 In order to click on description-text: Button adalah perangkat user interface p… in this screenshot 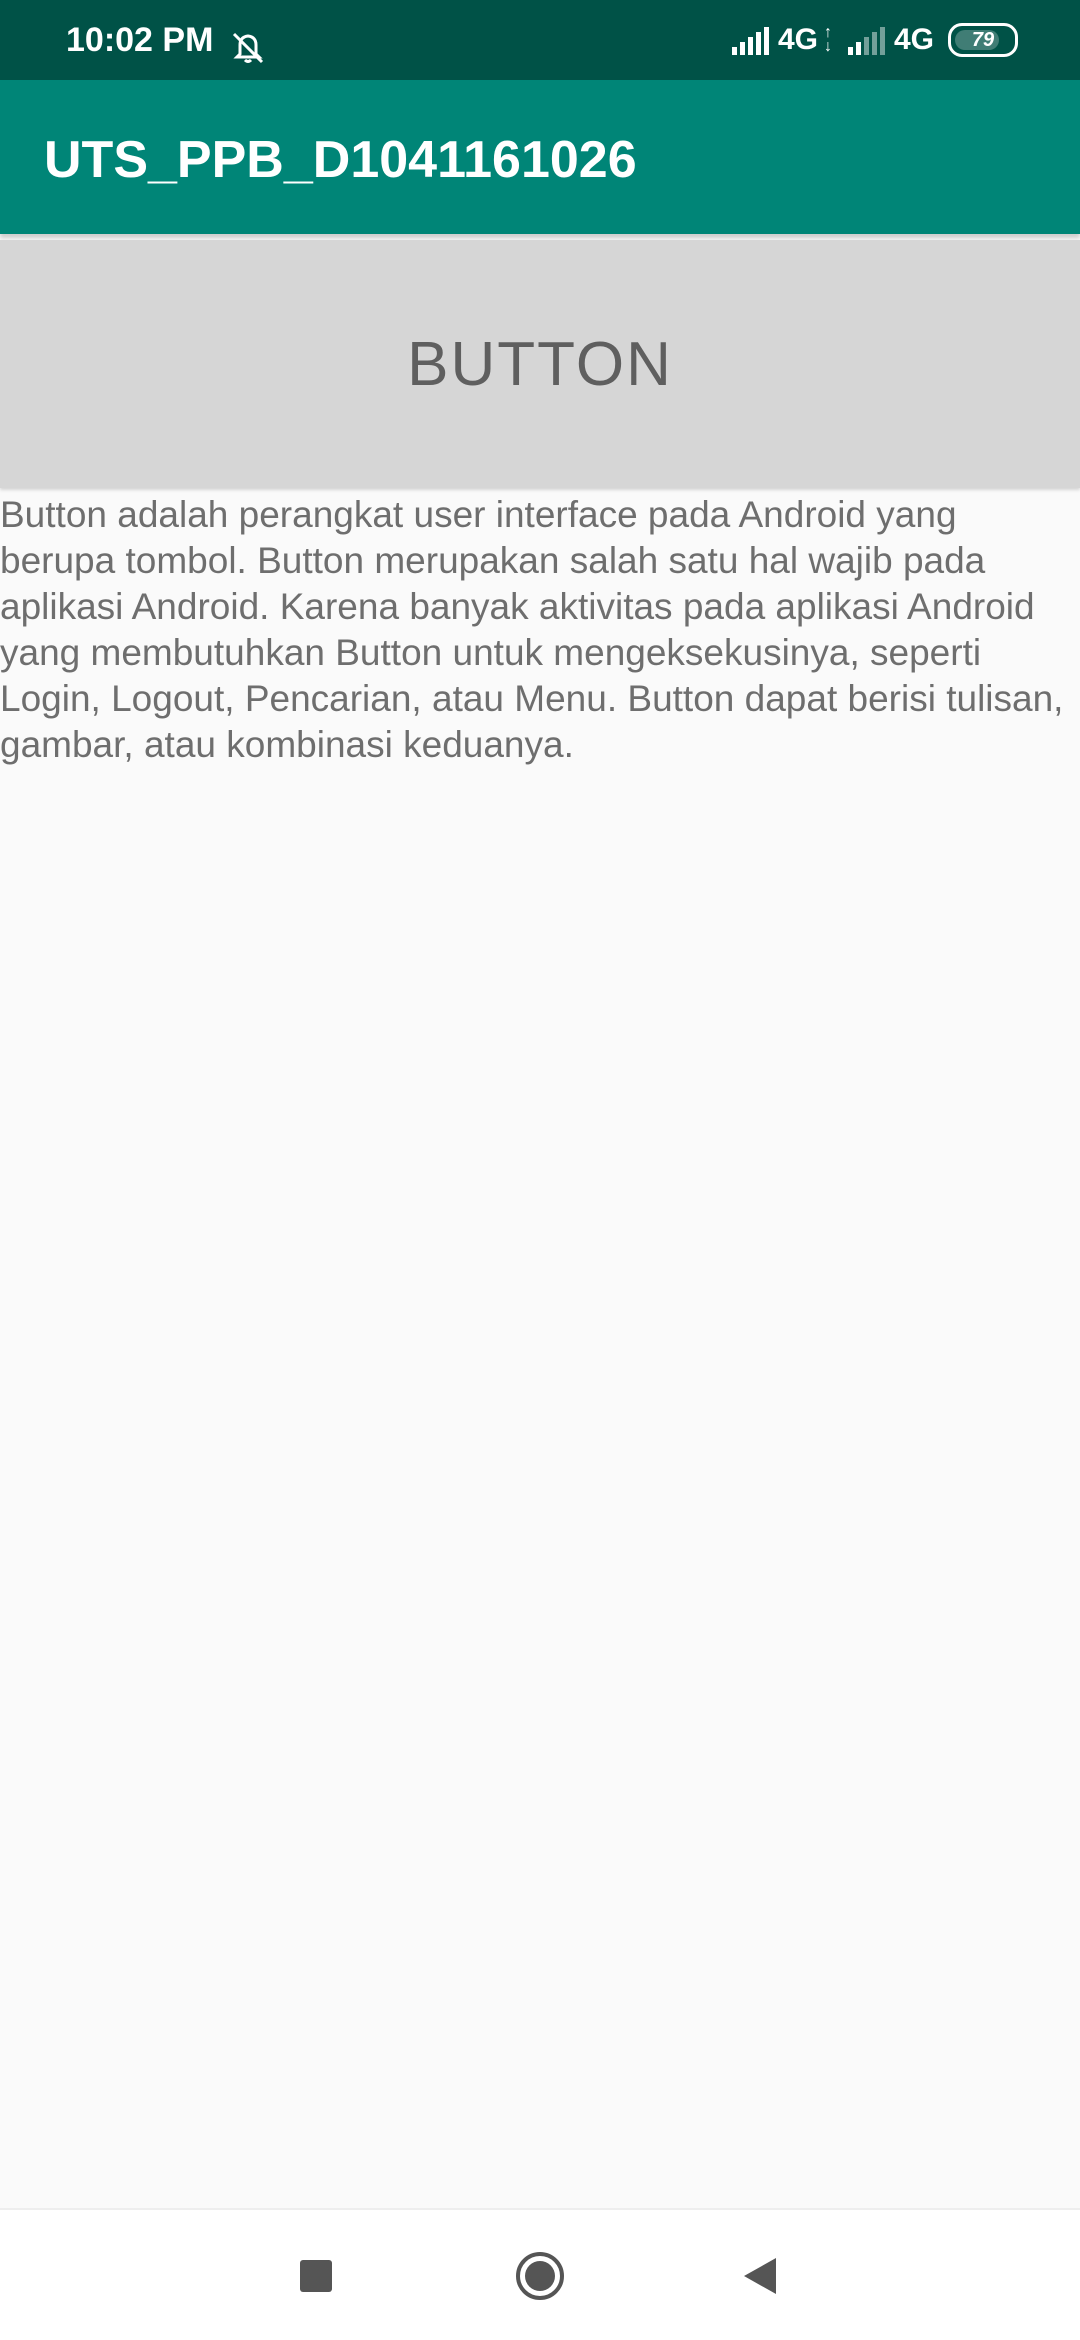, I will do `click(540, 630)`.